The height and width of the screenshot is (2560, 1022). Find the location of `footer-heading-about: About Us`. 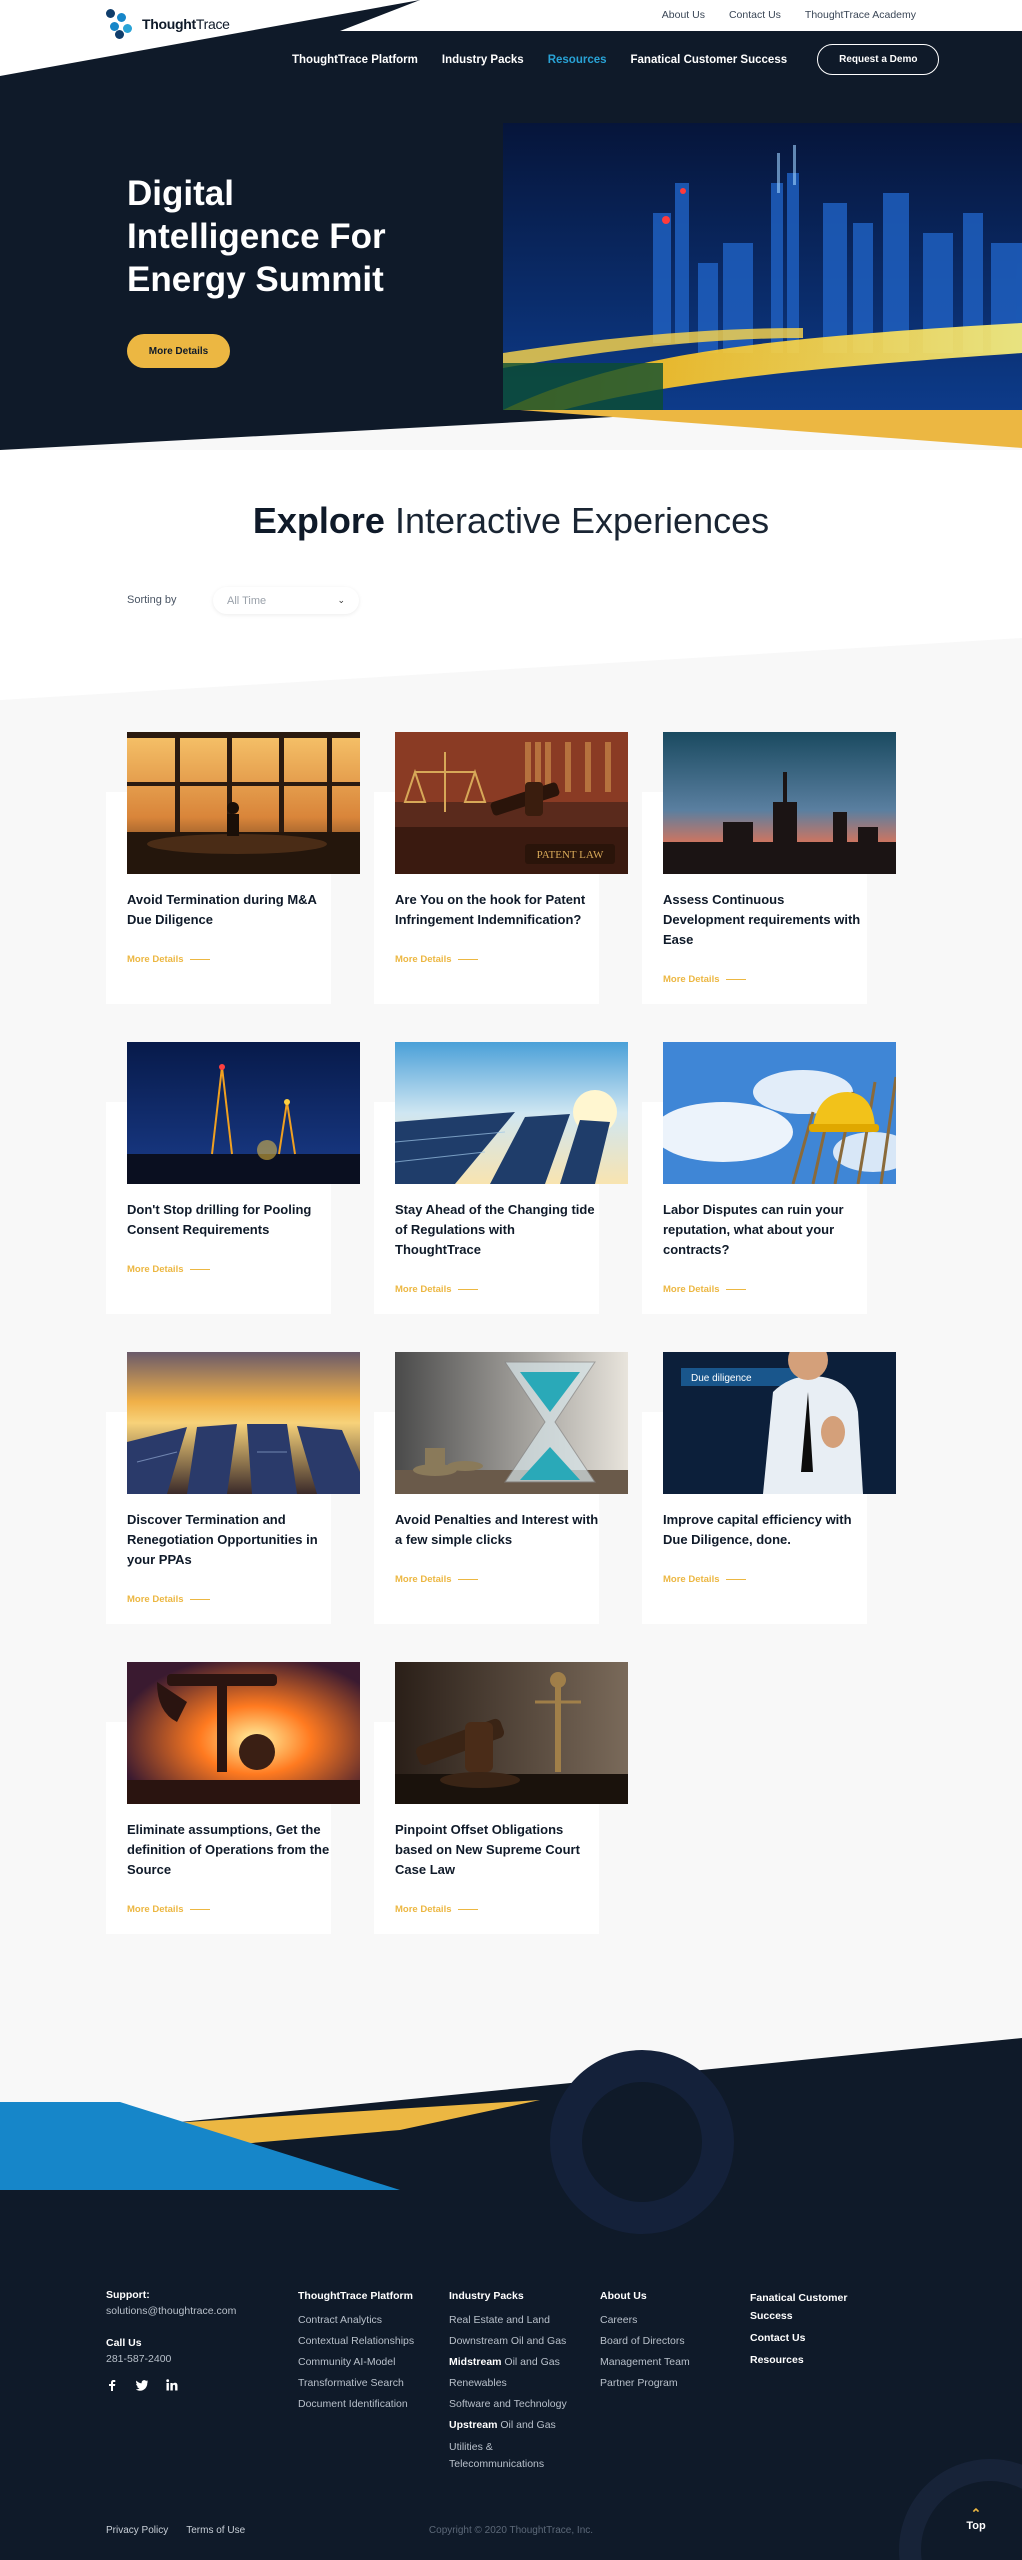

footer-heading-about: About Us is located at coordinates (665, 2296).